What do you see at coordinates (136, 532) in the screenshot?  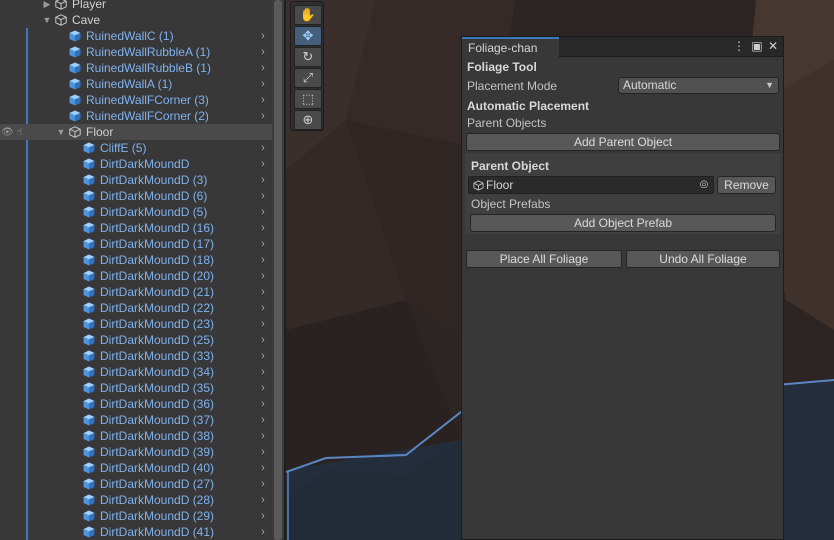 I see `hierarchy-row: DirtDarkMoundD (41) ›` at bounding box center [136, 532].